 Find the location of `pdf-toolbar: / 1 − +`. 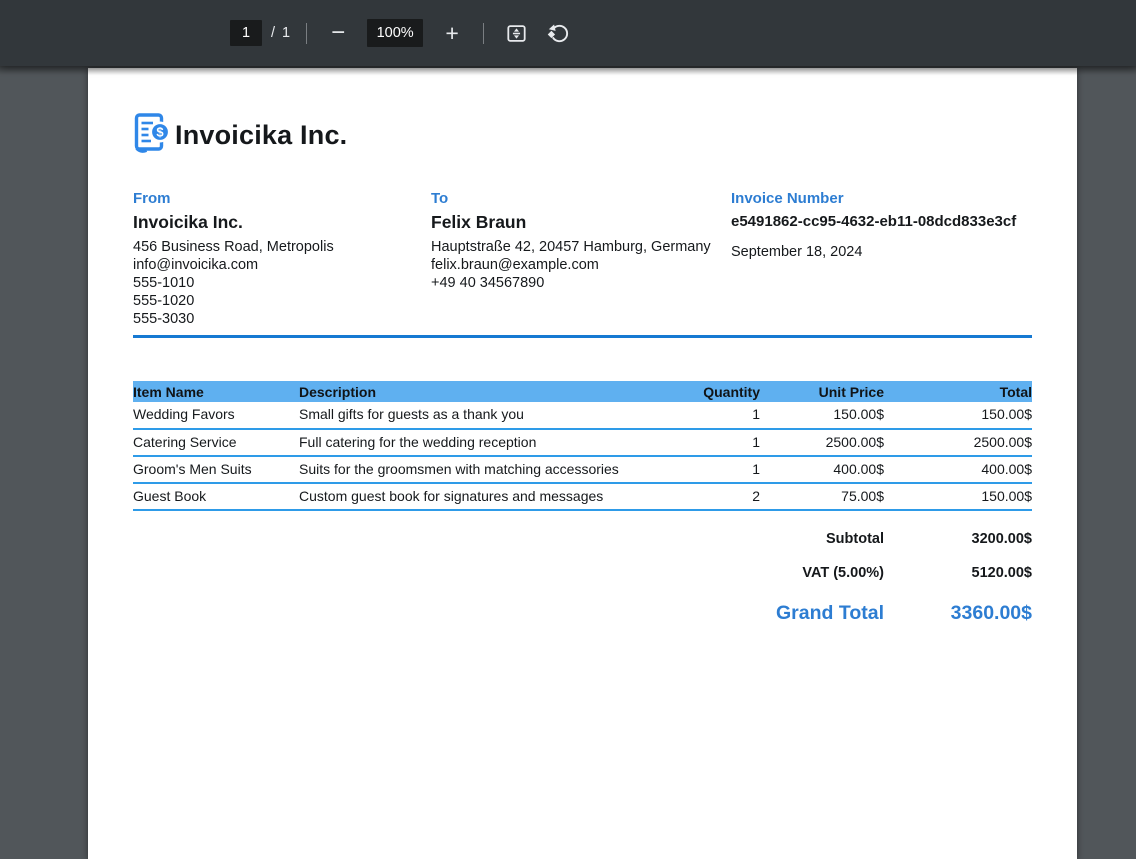

pdf-toolbar: / 1 − + is located at coordinates (568, 33).